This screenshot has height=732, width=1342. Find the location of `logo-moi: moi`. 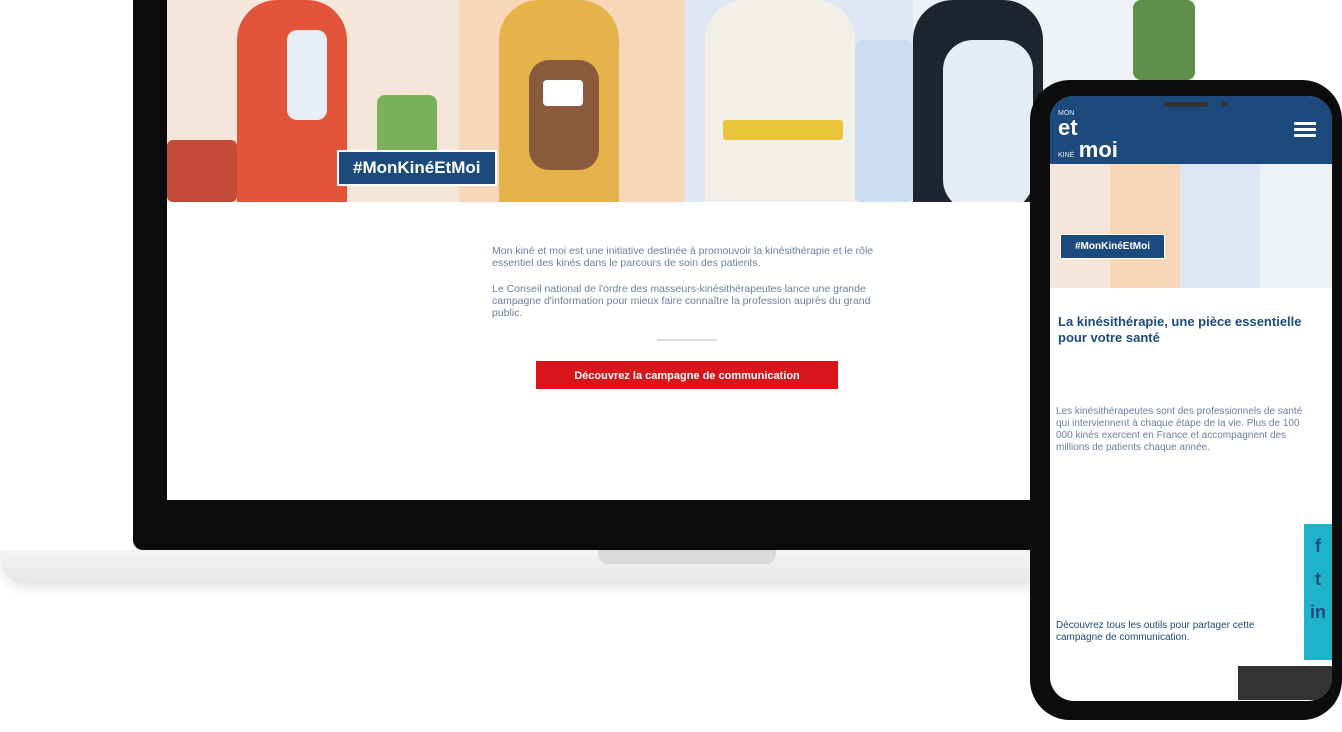

logo-moi: moi is located at coordinates (1098, 149).